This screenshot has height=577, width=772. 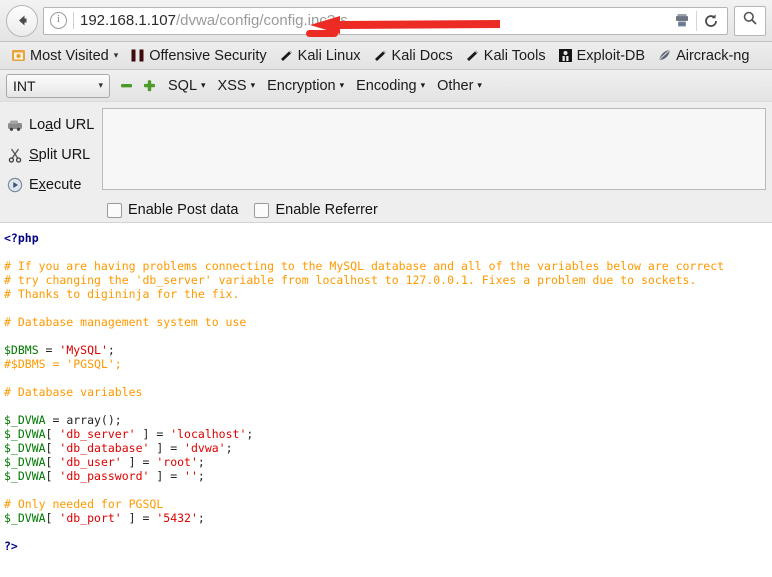 What do you see at coordinates (326, 210) in the screenshot?
I see `checkbox-label: Enable Referrer` at bounding box center [326, 210].